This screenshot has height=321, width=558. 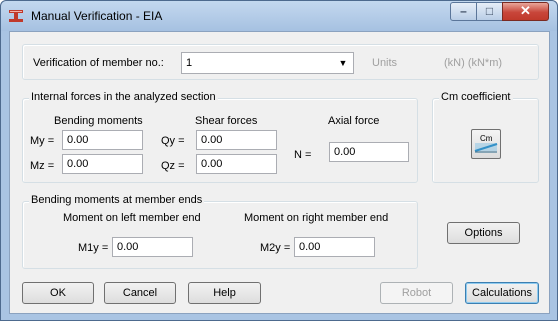 I want to click on mz-label: Mz =, so click(x=42, y=166).